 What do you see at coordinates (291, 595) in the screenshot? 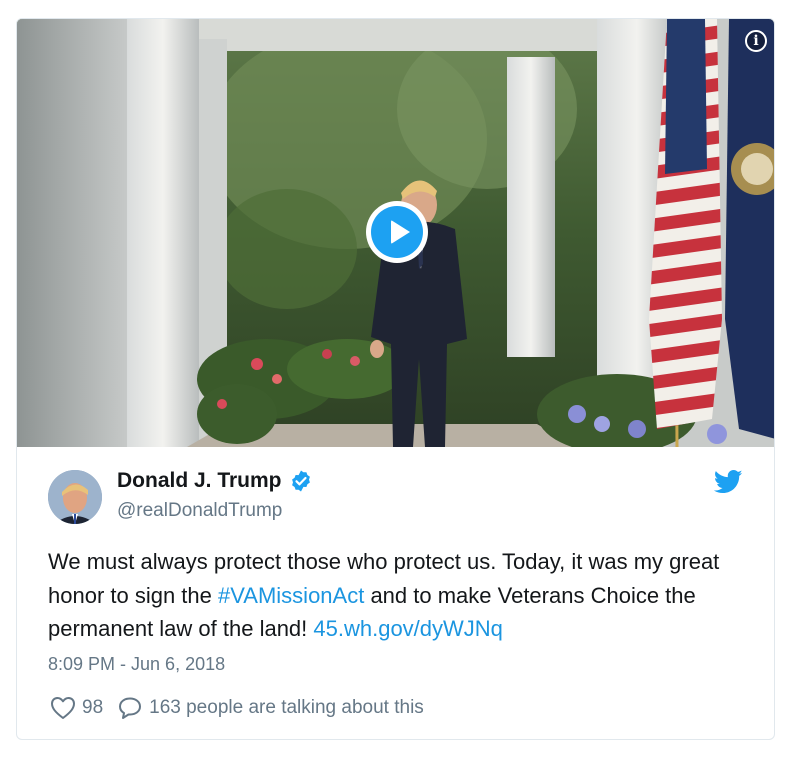
I see `hashtag-link: #VAMissionAct` at bounding box center [291, 595].